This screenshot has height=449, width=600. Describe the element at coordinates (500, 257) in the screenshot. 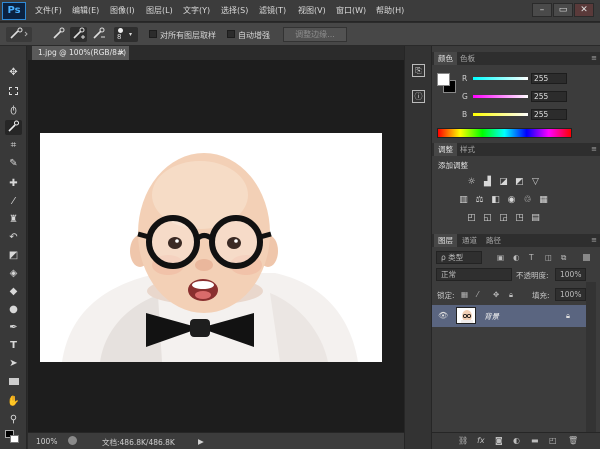

I see `filter-pixel-icon: ▣` at that location.